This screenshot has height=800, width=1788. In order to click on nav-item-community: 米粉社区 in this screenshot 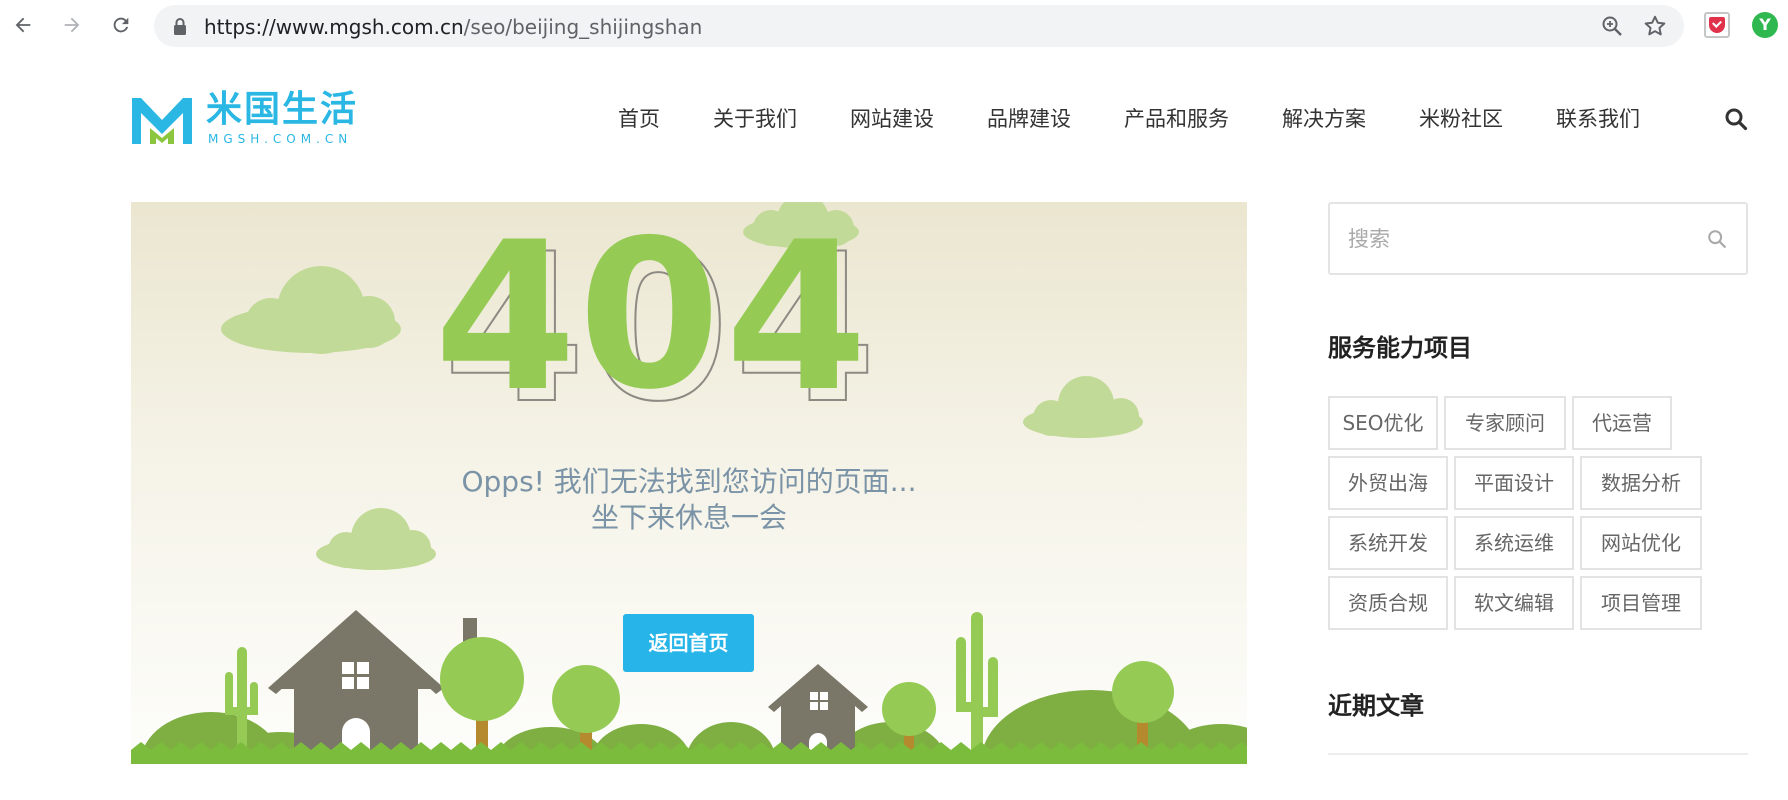, I will do `click(1461, 119)`.